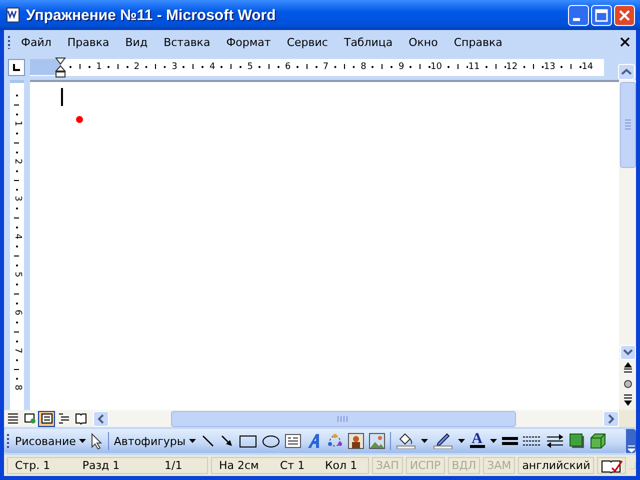  I want to click on rectangle-icon, so click(247, 441).